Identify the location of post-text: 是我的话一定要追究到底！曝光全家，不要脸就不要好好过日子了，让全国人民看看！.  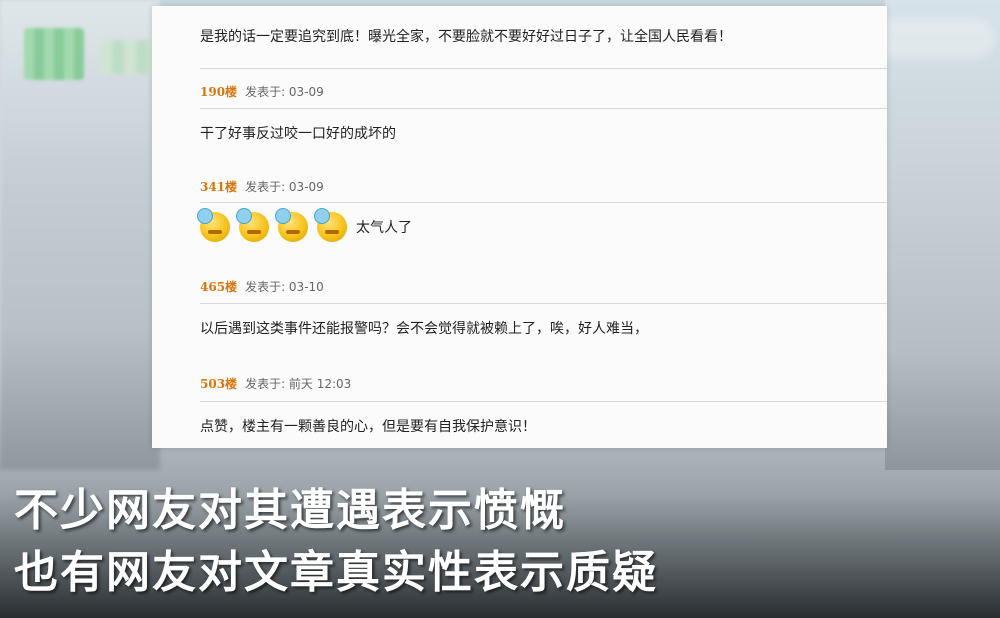
(466, 37).